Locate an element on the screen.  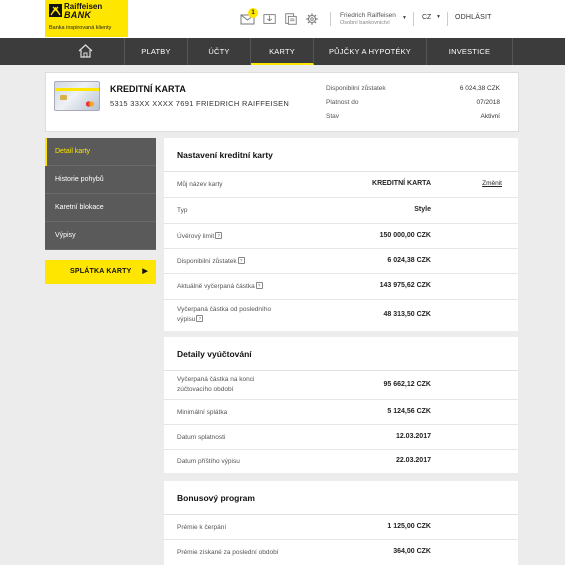
table-row: Úvěrový limit? 150 000,00 CZK is located at coordinates (341, 236).